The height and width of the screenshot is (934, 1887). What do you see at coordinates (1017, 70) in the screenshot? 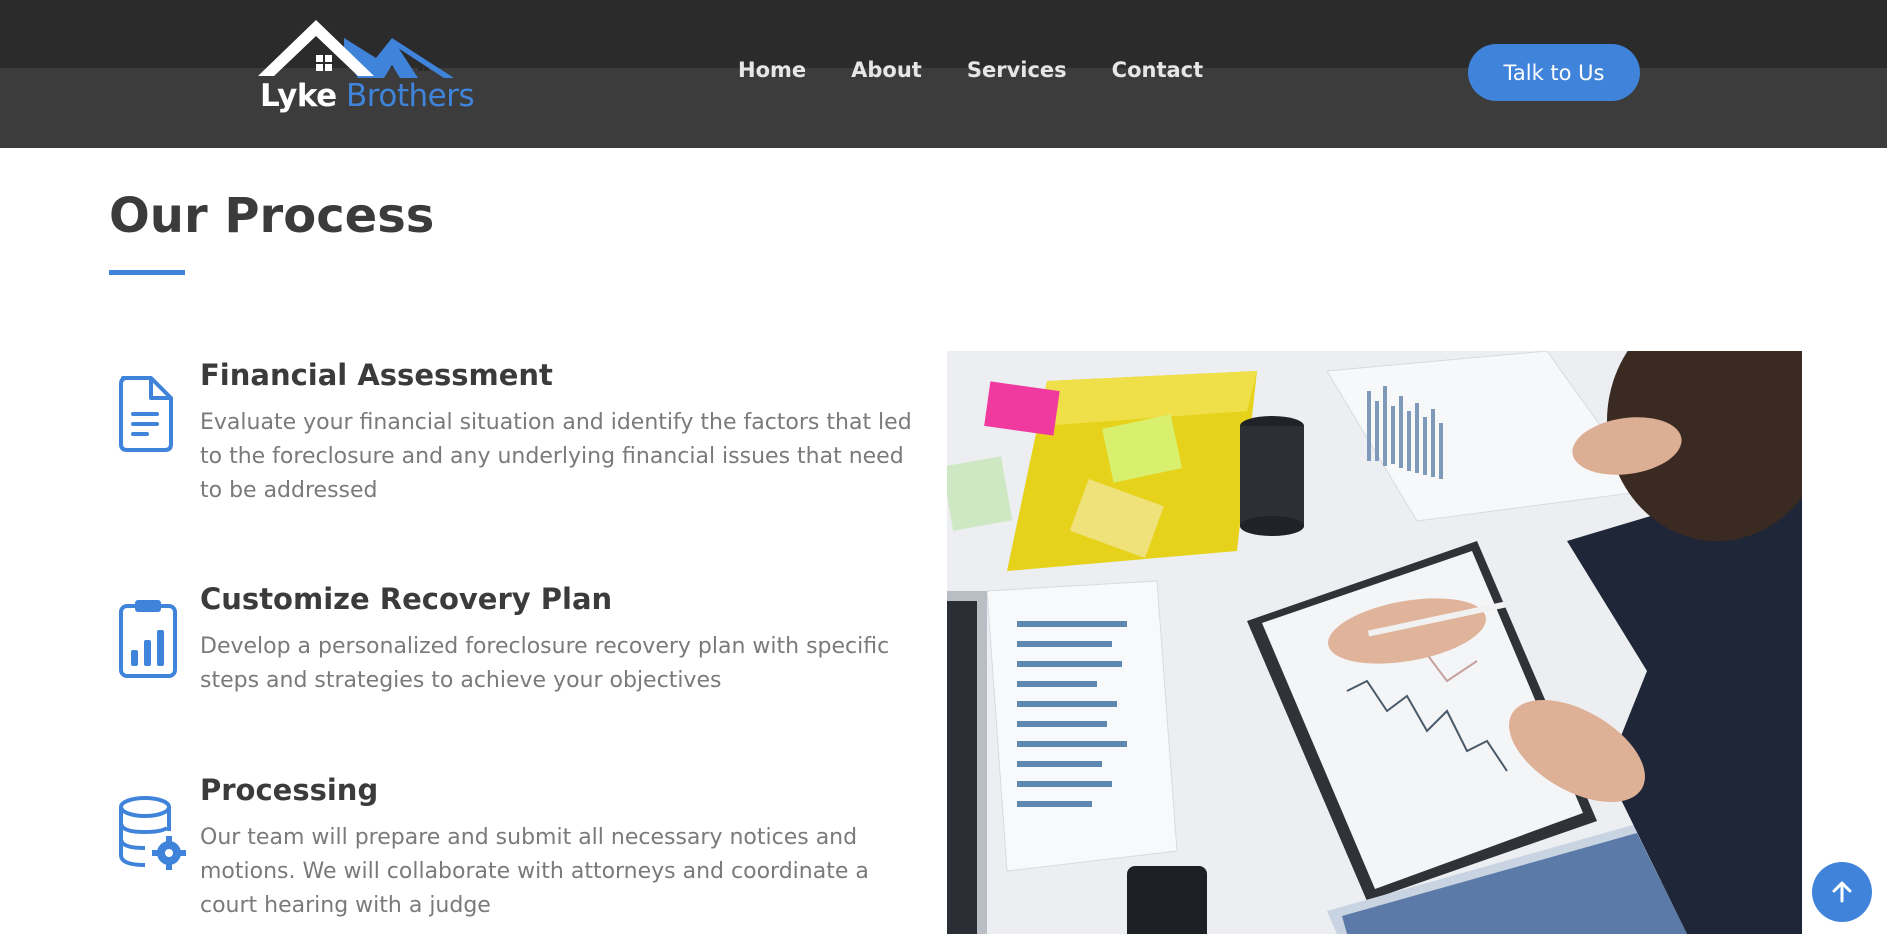
I see `nav-services: Services` at bounding box center [1017, 70].